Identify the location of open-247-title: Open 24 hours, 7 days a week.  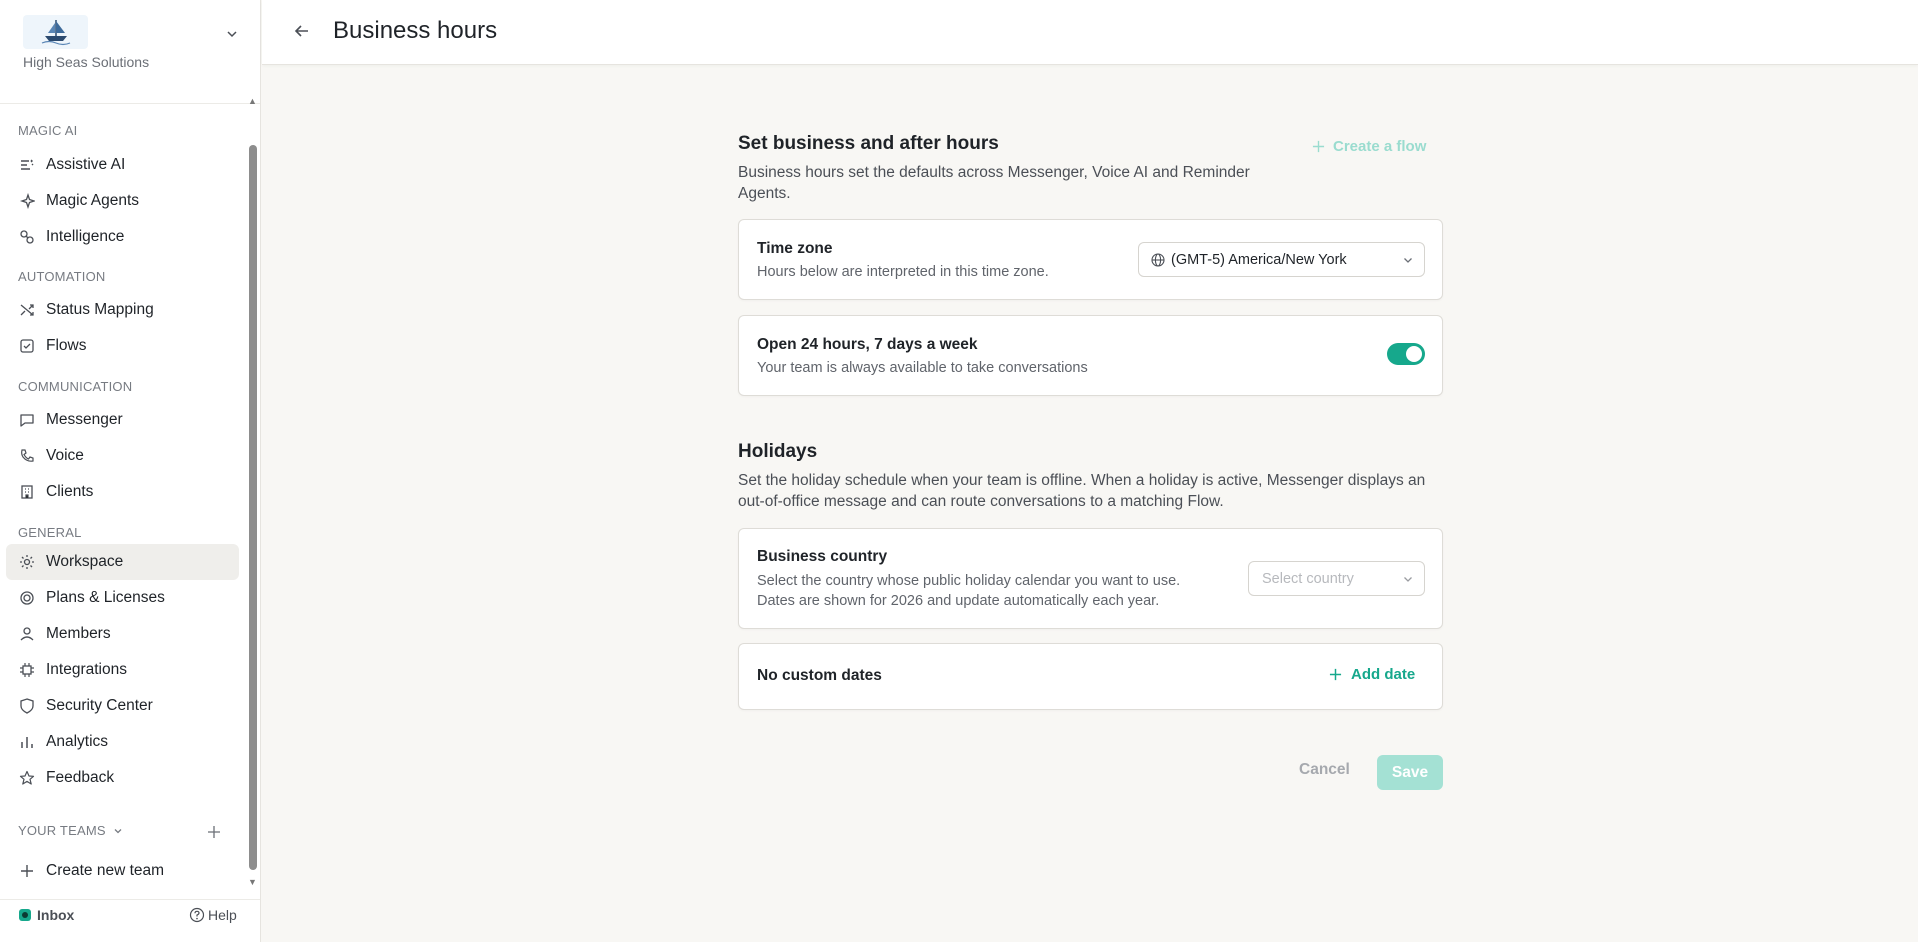
(867, 344).